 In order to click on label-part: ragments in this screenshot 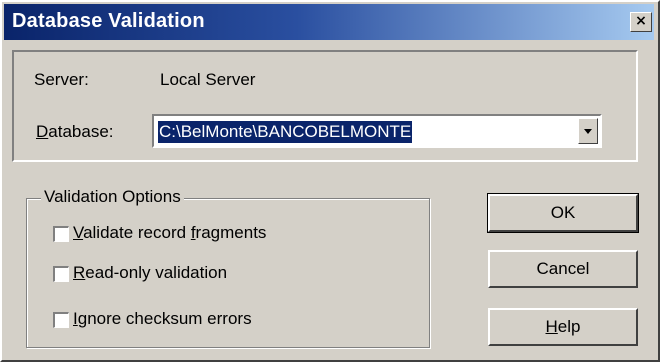, I will do `click(231, 232)`.